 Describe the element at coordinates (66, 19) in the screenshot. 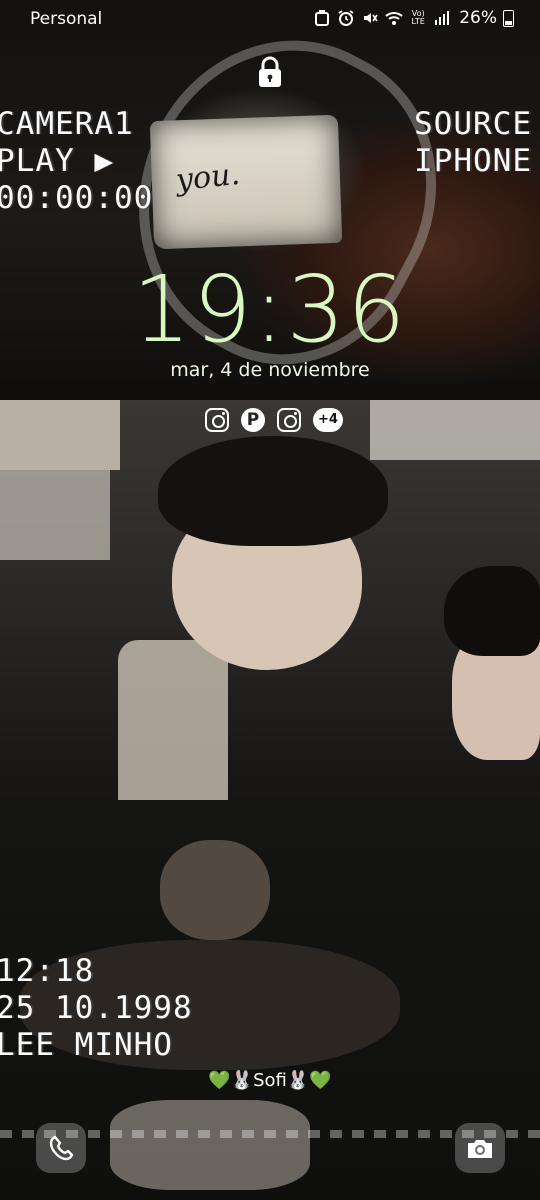

I see `carrier-label: Personal` at that location.